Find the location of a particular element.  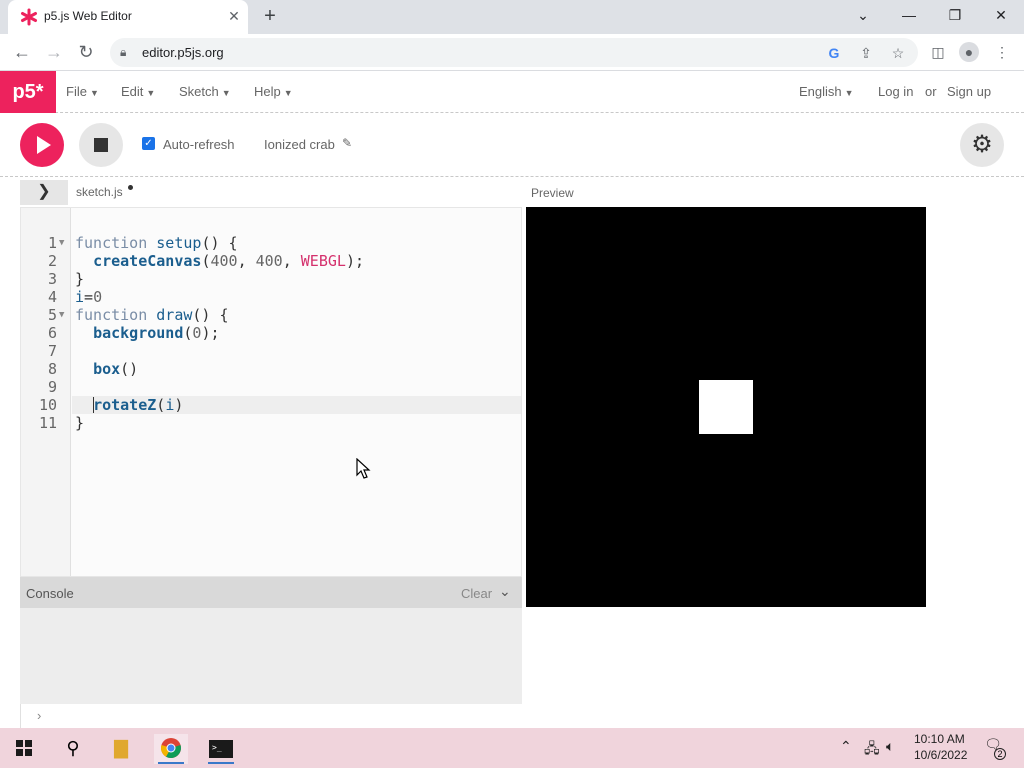

menu-help: Help ▼ is located at coordinates (273, 91).